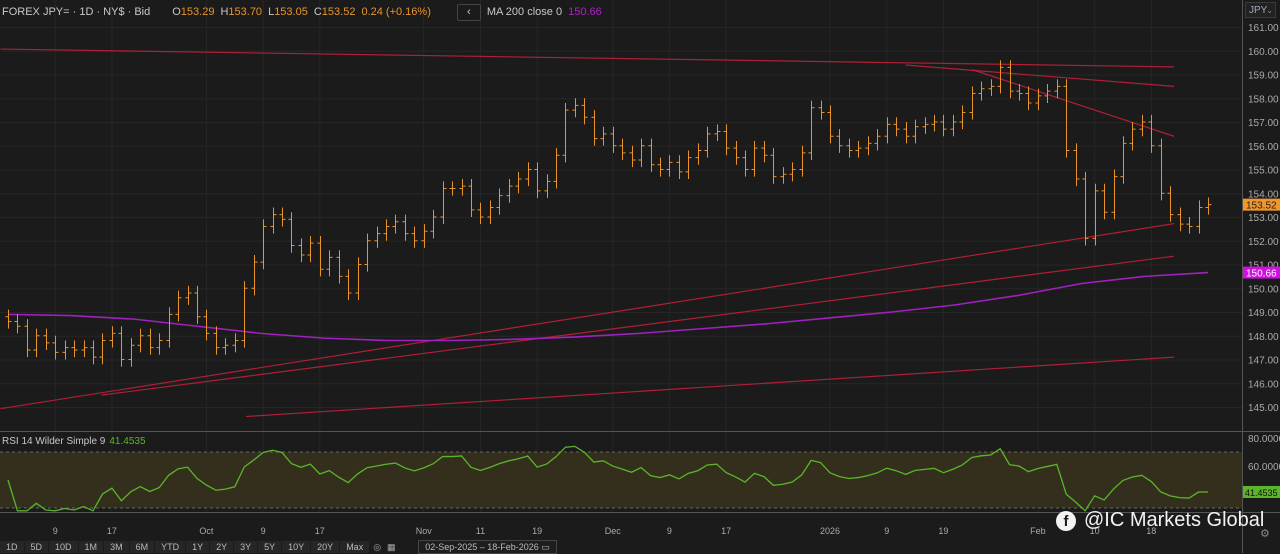 The height and width of the screenshot is (554, 1280). Describe the element at coordinates (1038, 531) in the screenshot. I see `time-axis-label: Feb` at that location.